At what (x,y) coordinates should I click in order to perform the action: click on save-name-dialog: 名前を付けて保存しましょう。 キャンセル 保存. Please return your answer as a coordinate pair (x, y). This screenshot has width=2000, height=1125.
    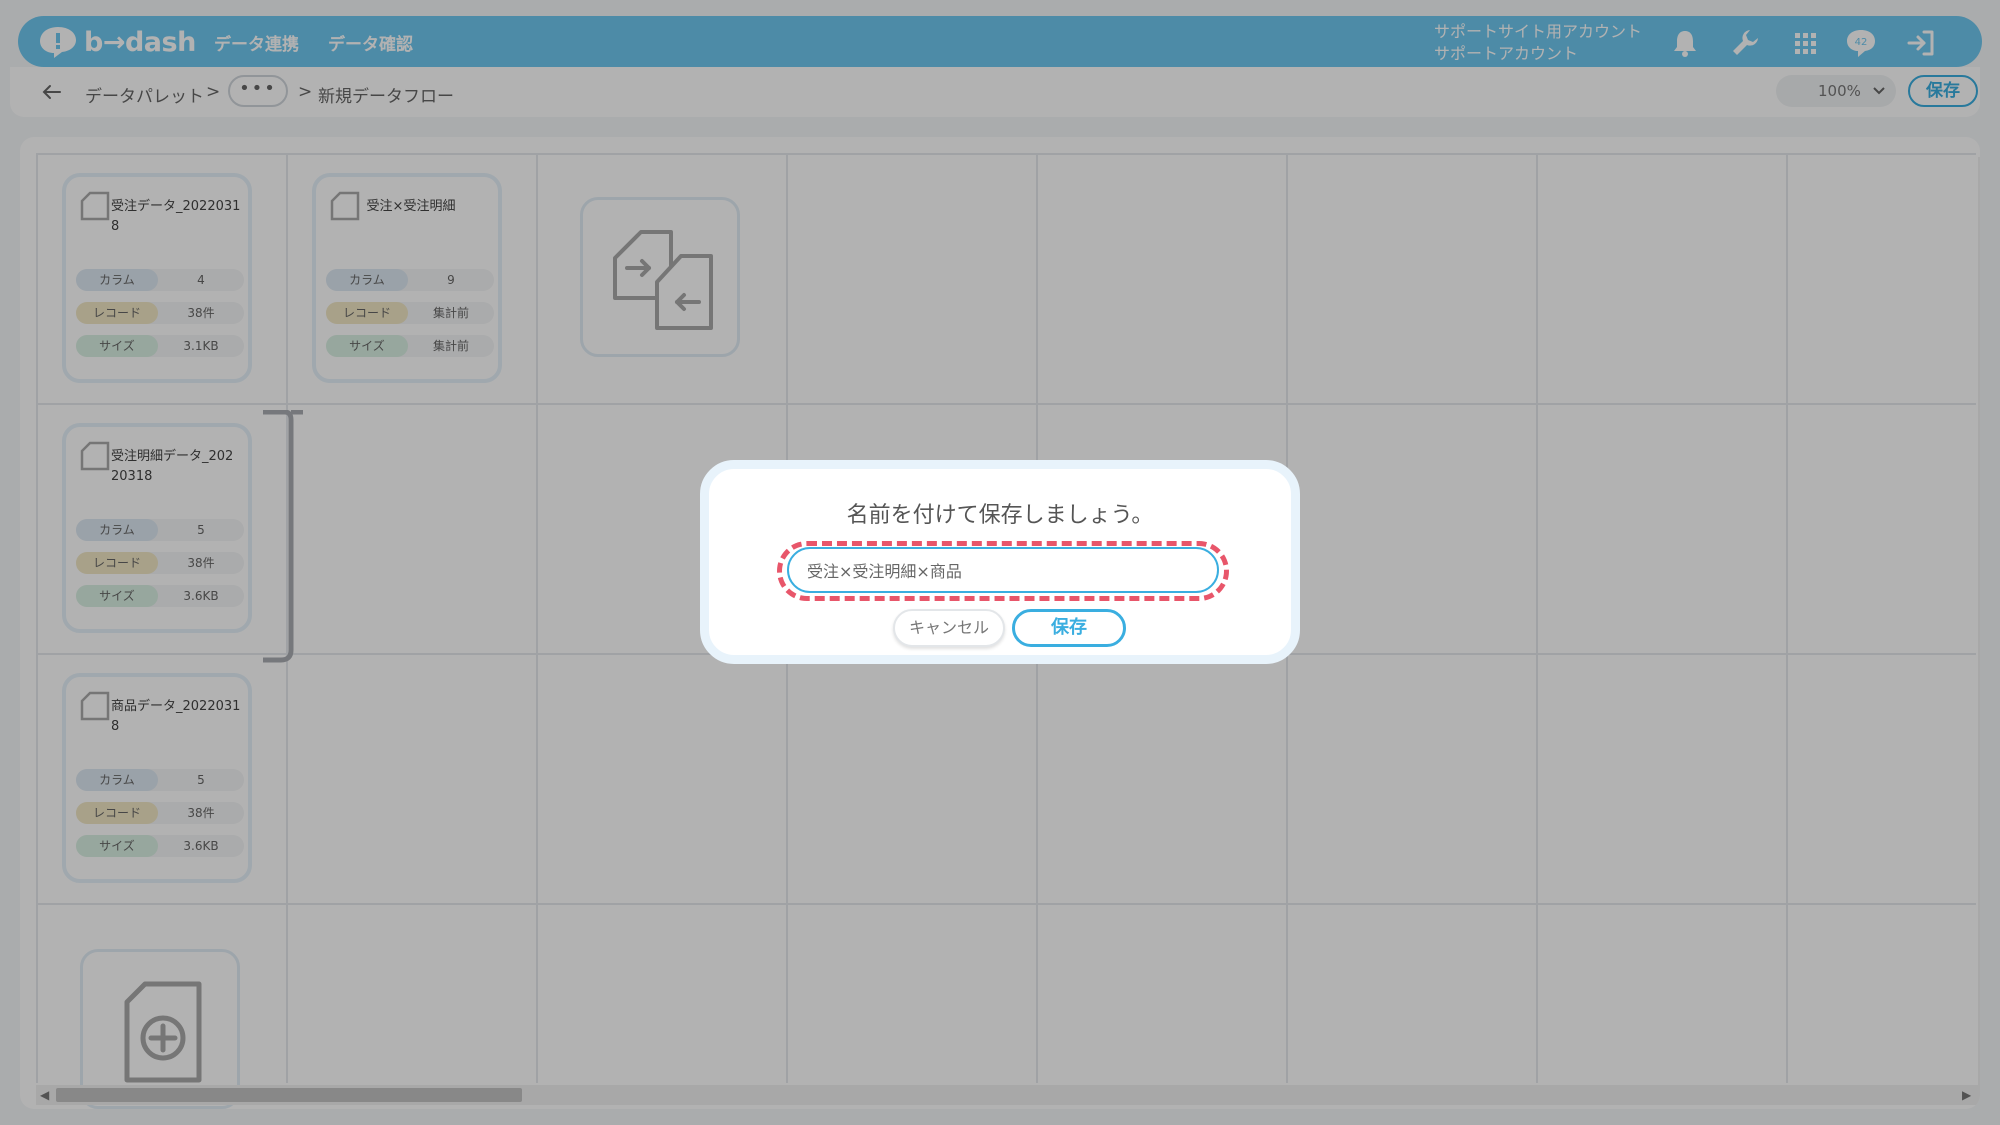
    Looking at the image, I should click on (1000, 562).